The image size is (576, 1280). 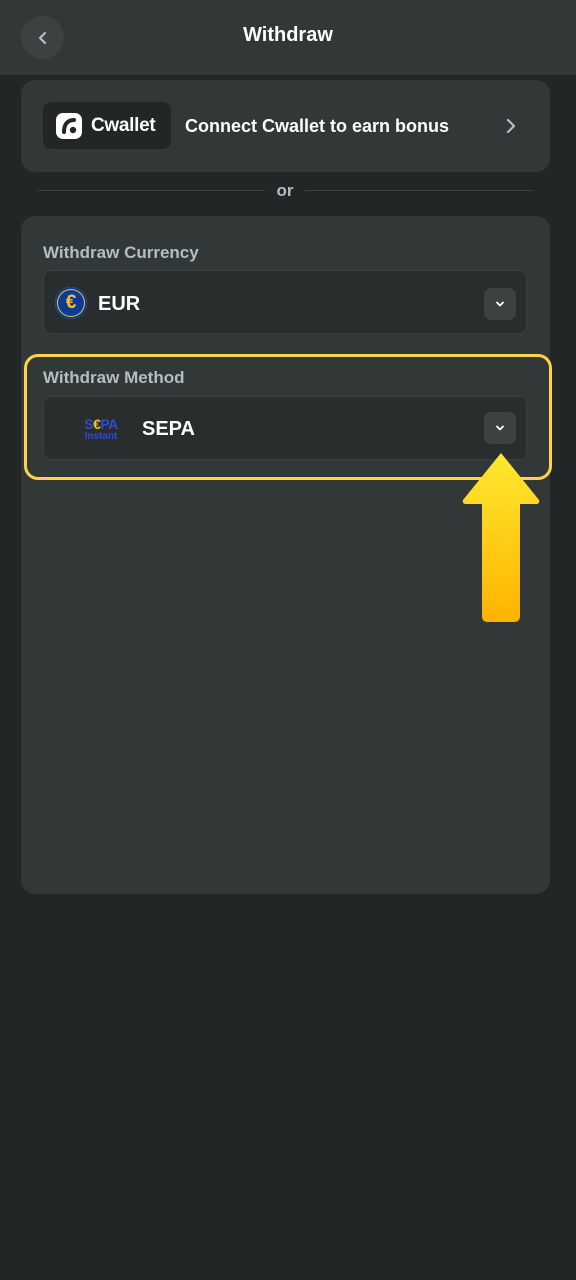 I want to click on cwallet-connect-card: Cwallet Connect Cwallet to earn bonus, so click(x=285, y=126).